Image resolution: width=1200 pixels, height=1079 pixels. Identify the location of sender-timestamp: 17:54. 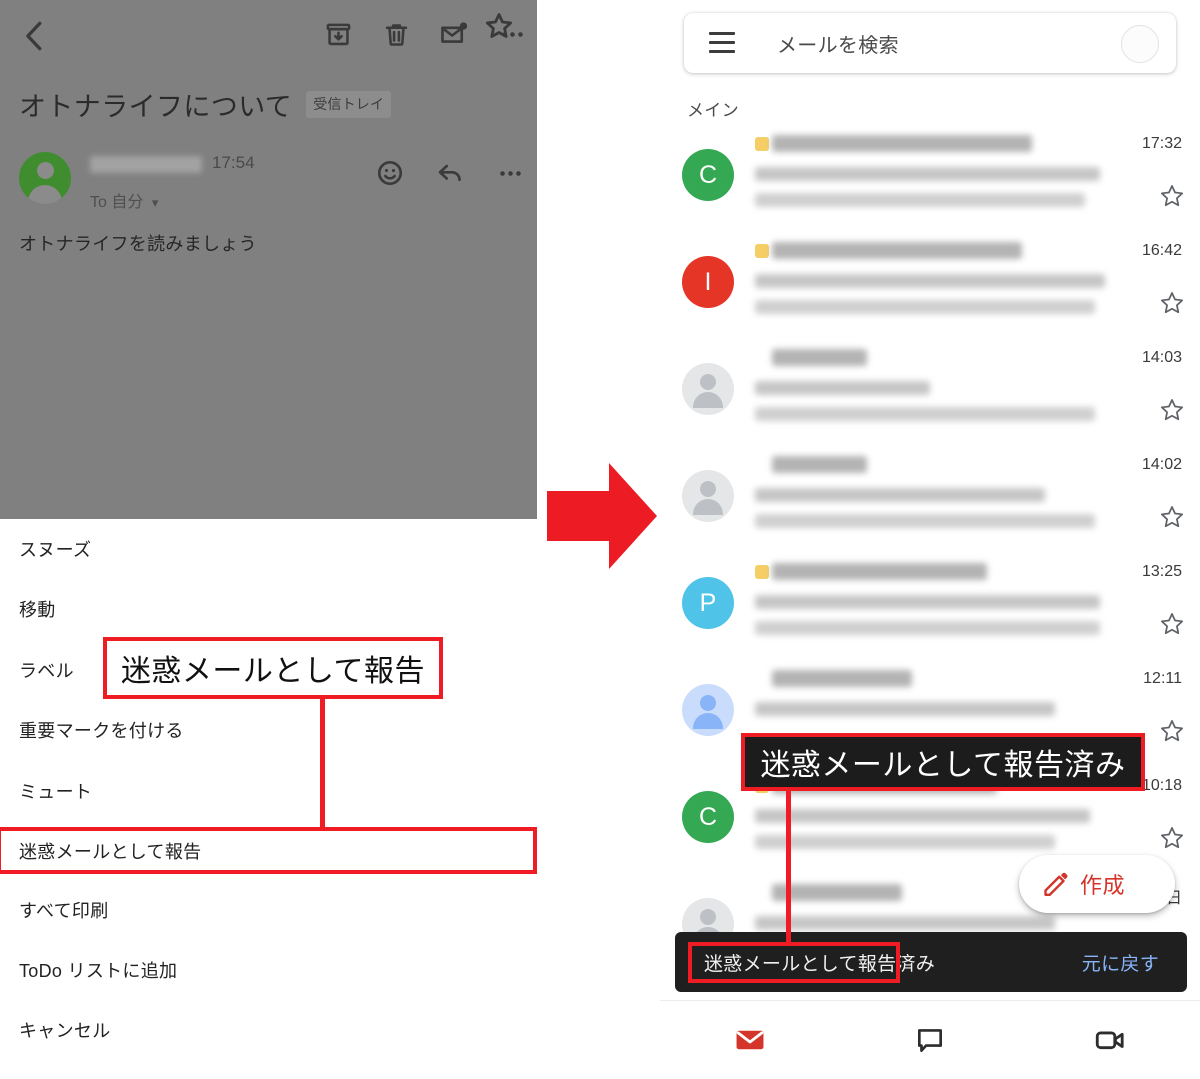
(233, 162).